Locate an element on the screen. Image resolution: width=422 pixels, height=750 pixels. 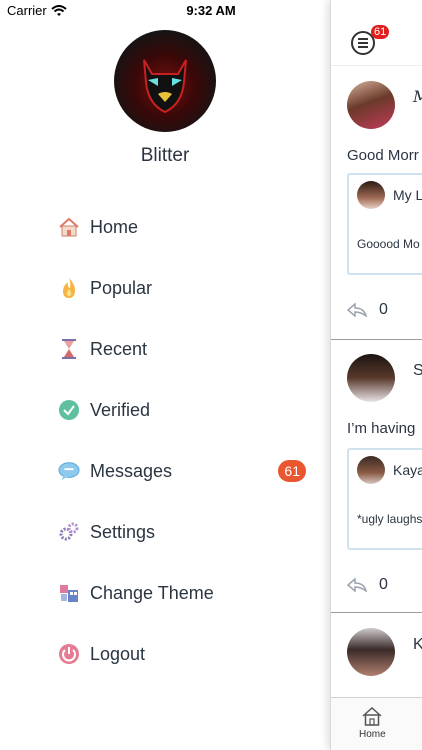
panther-avatar-image is located at coordinates (165, 86).